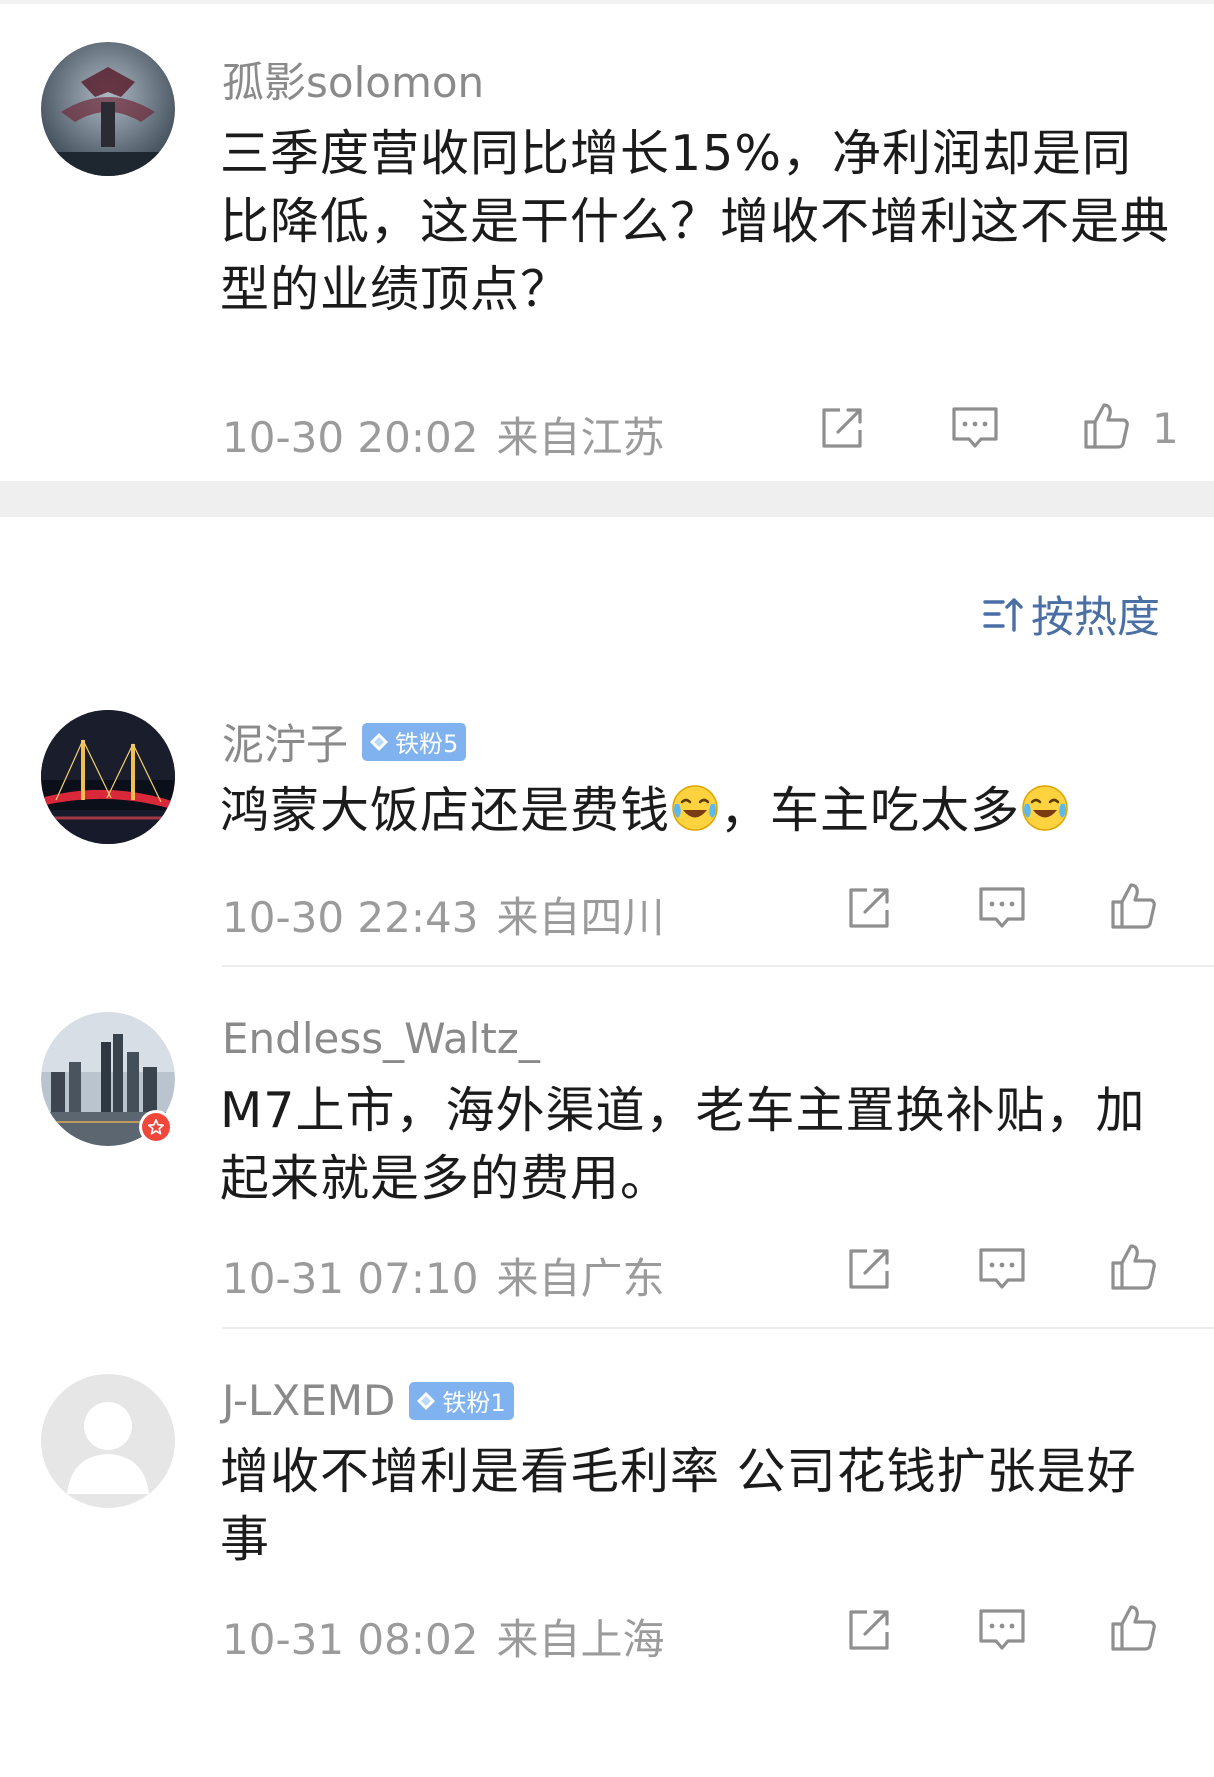 The width and height of the screenshot is (1214, 1777). I want to click on username-text: 孤影solomon, so click(353, 79).